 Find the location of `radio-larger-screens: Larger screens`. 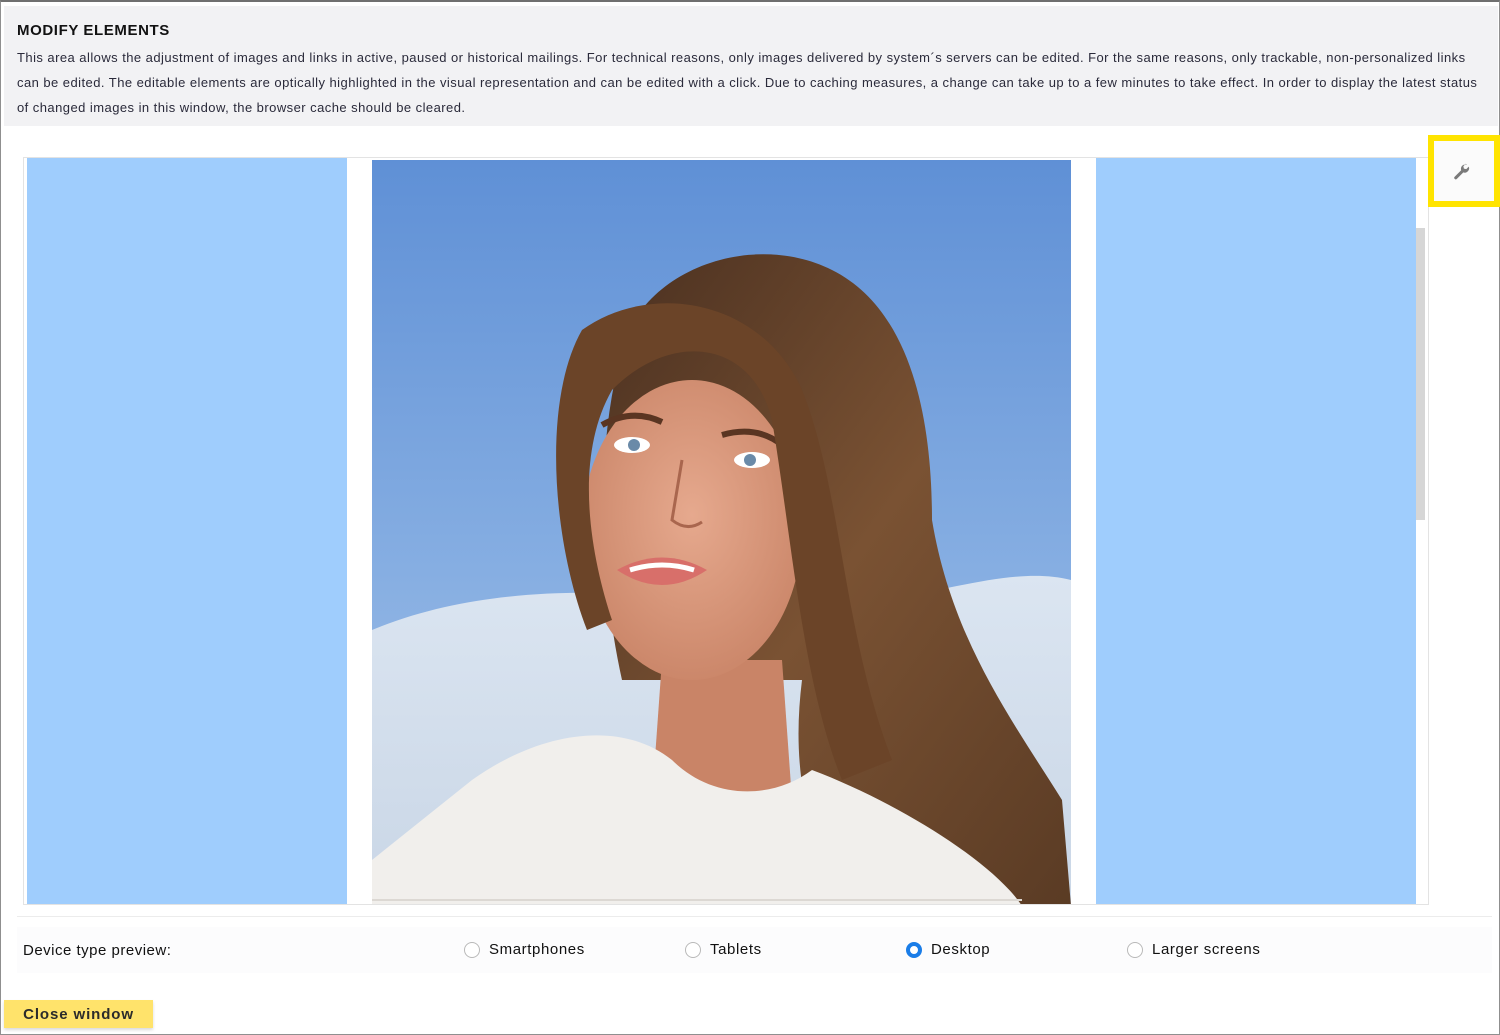

radio-larger-screens: Larger screens is located at coordinates (1193, 949).